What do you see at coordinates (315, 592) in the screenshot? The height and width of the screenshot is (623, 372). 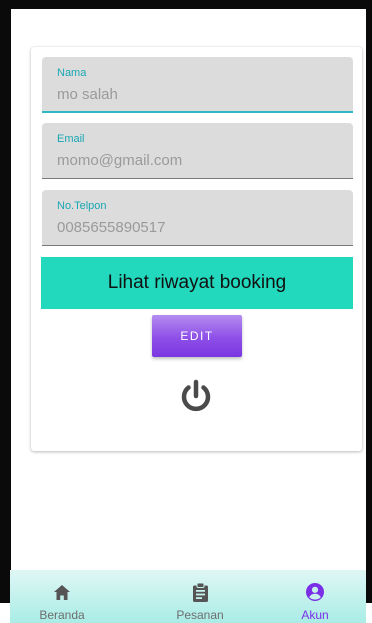 I see `account-icon` at bounding box center [315, 592].